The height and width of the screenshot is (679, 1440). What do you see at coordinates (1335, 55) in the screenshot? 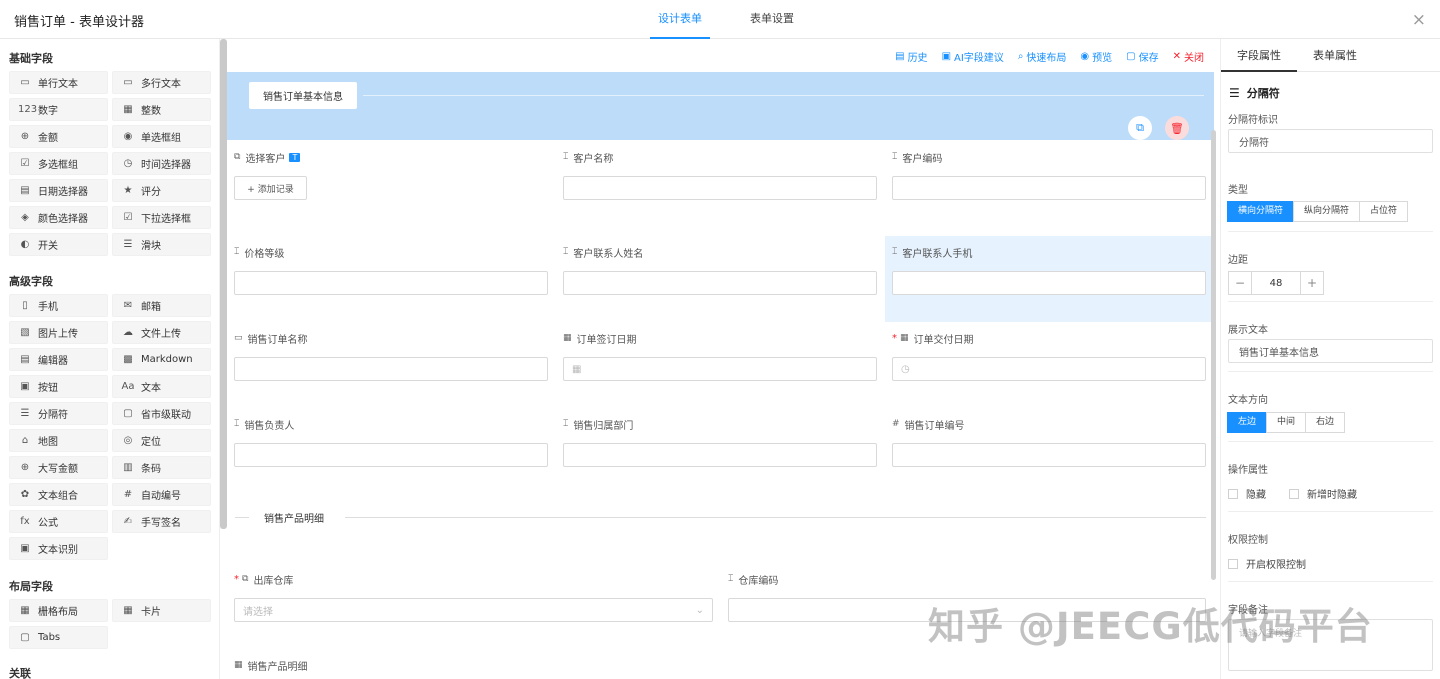
I see `tab-form-props: 表单属性` at bounding box center [1335, 55].